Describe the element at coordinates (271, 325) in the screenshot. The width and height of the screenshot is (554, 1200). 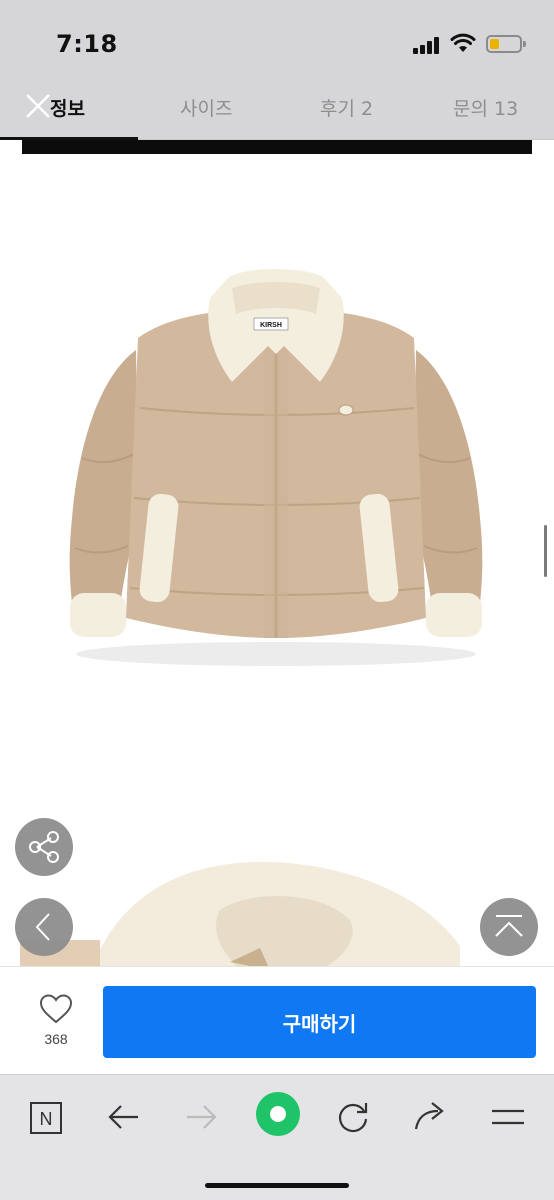
I see `brand-tag-text: KIRSH` at that location.